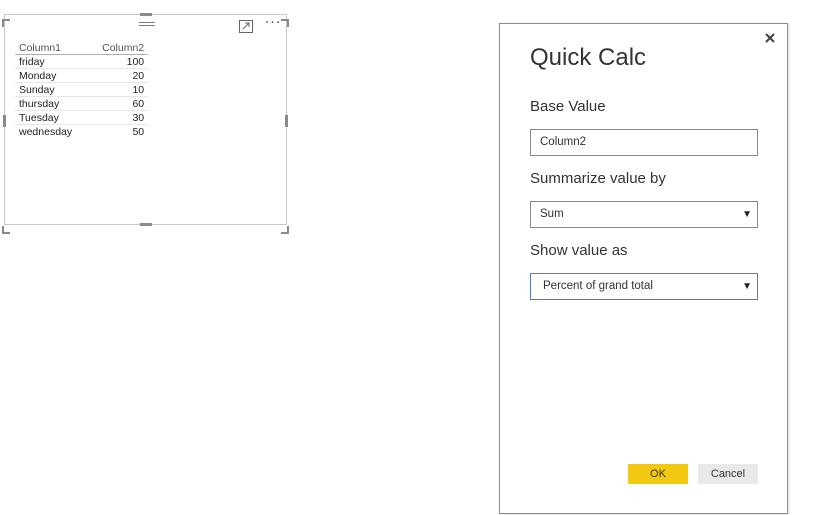 The image size is (816, 515). I want to click on table-row: Sunday 10, so click(82, 89).